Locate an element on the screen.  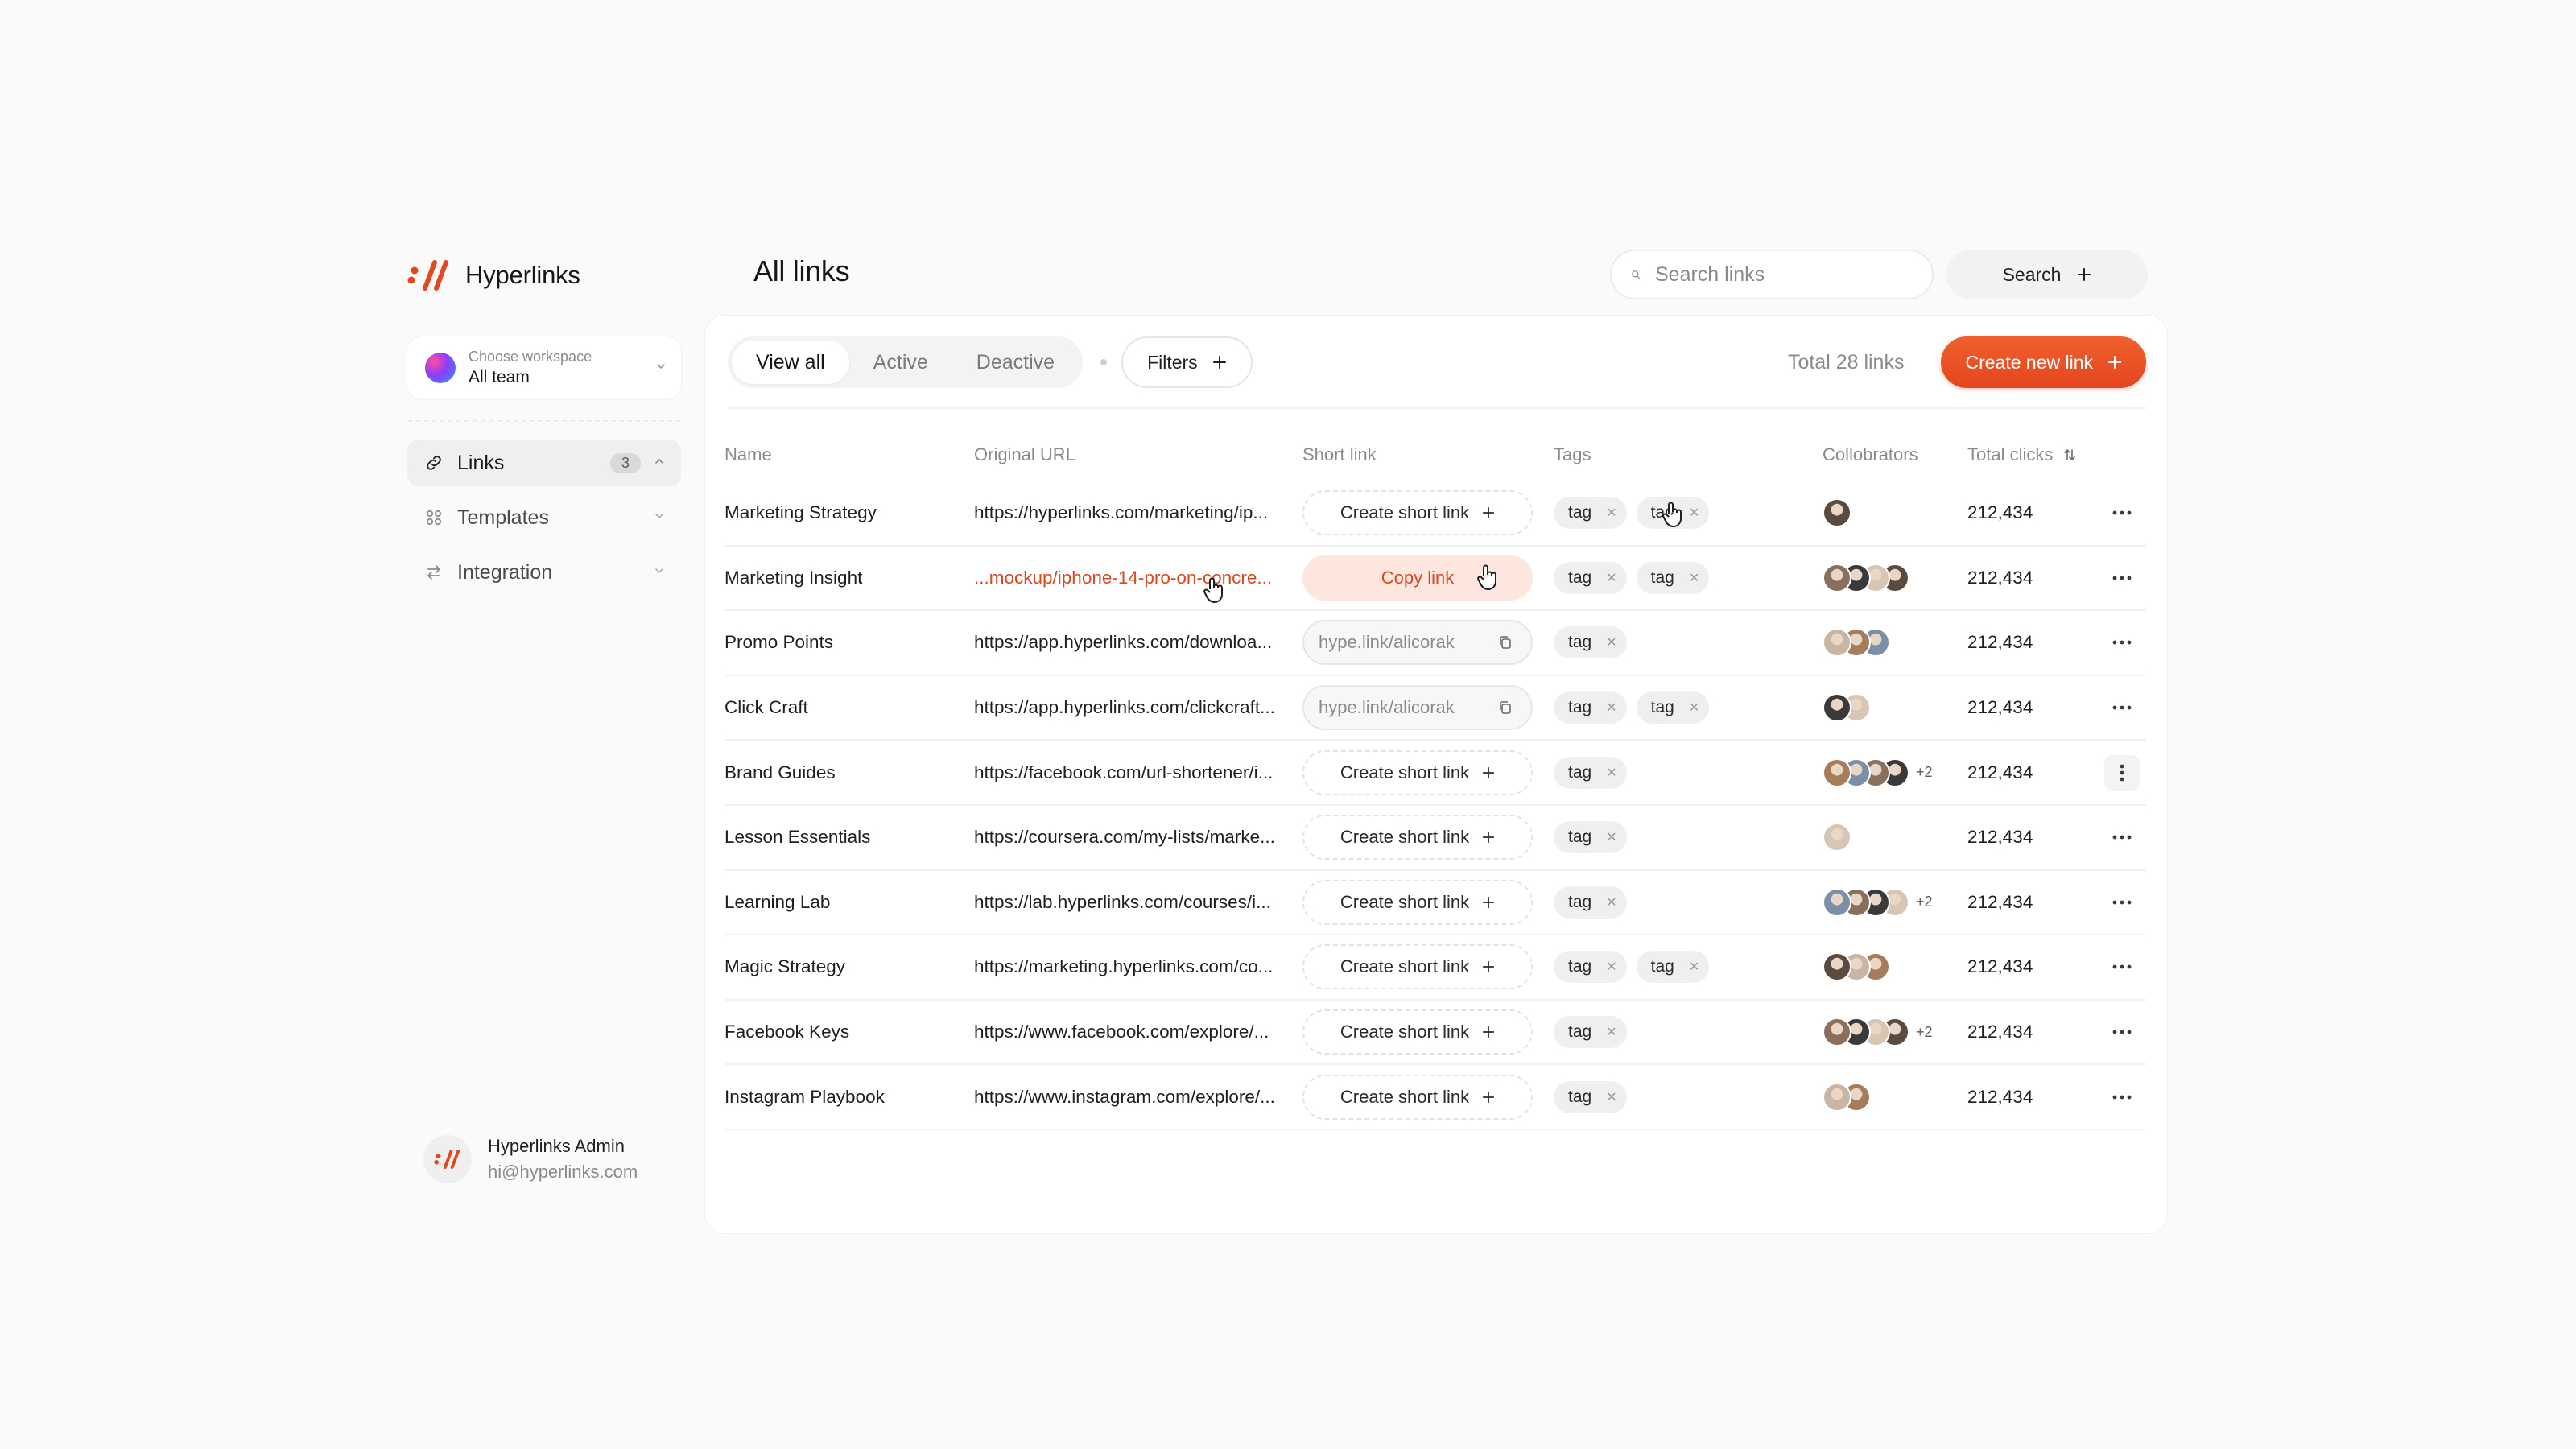
link-name: Brand Guides is located at coordinates (849, 772).